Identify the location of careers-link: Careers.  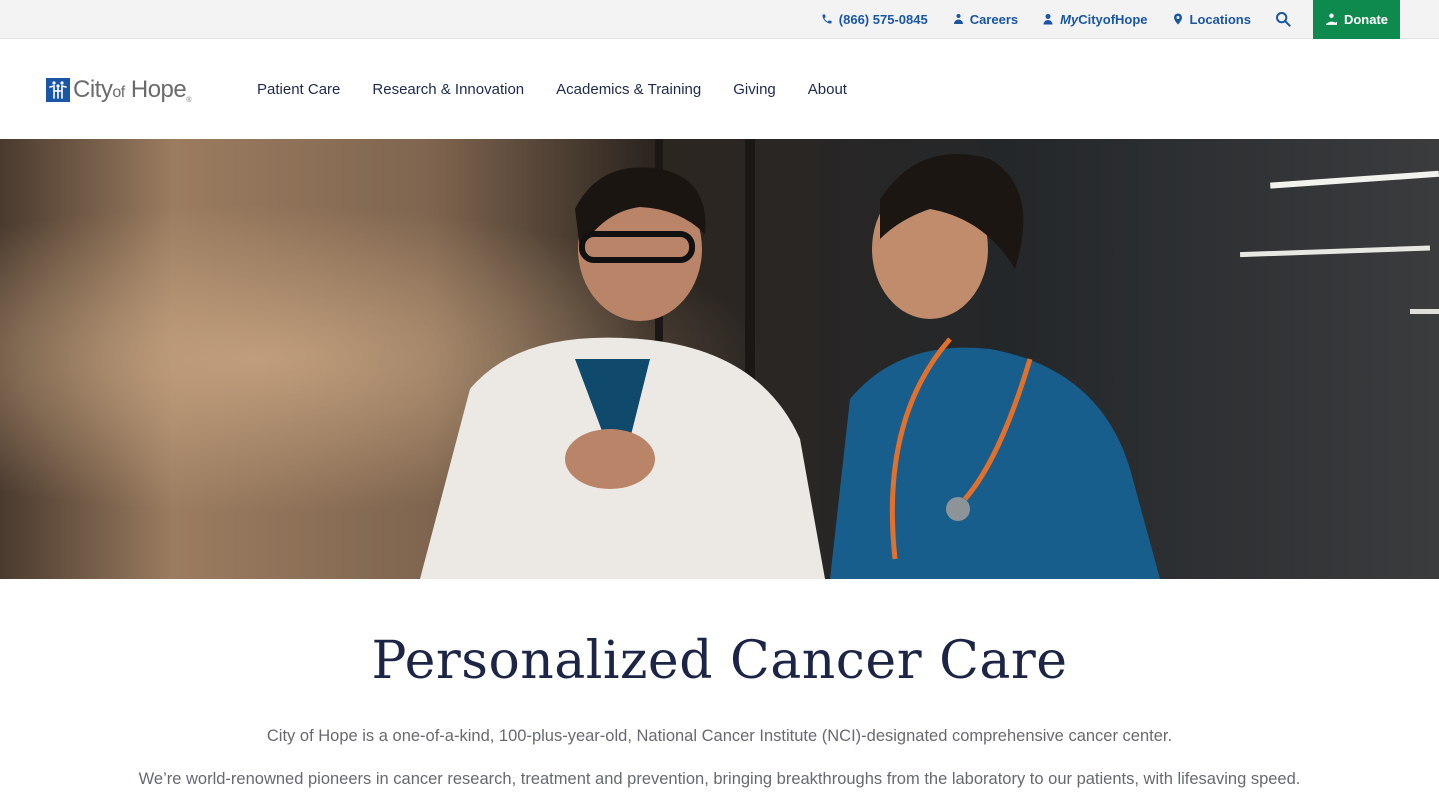
(985, 19).